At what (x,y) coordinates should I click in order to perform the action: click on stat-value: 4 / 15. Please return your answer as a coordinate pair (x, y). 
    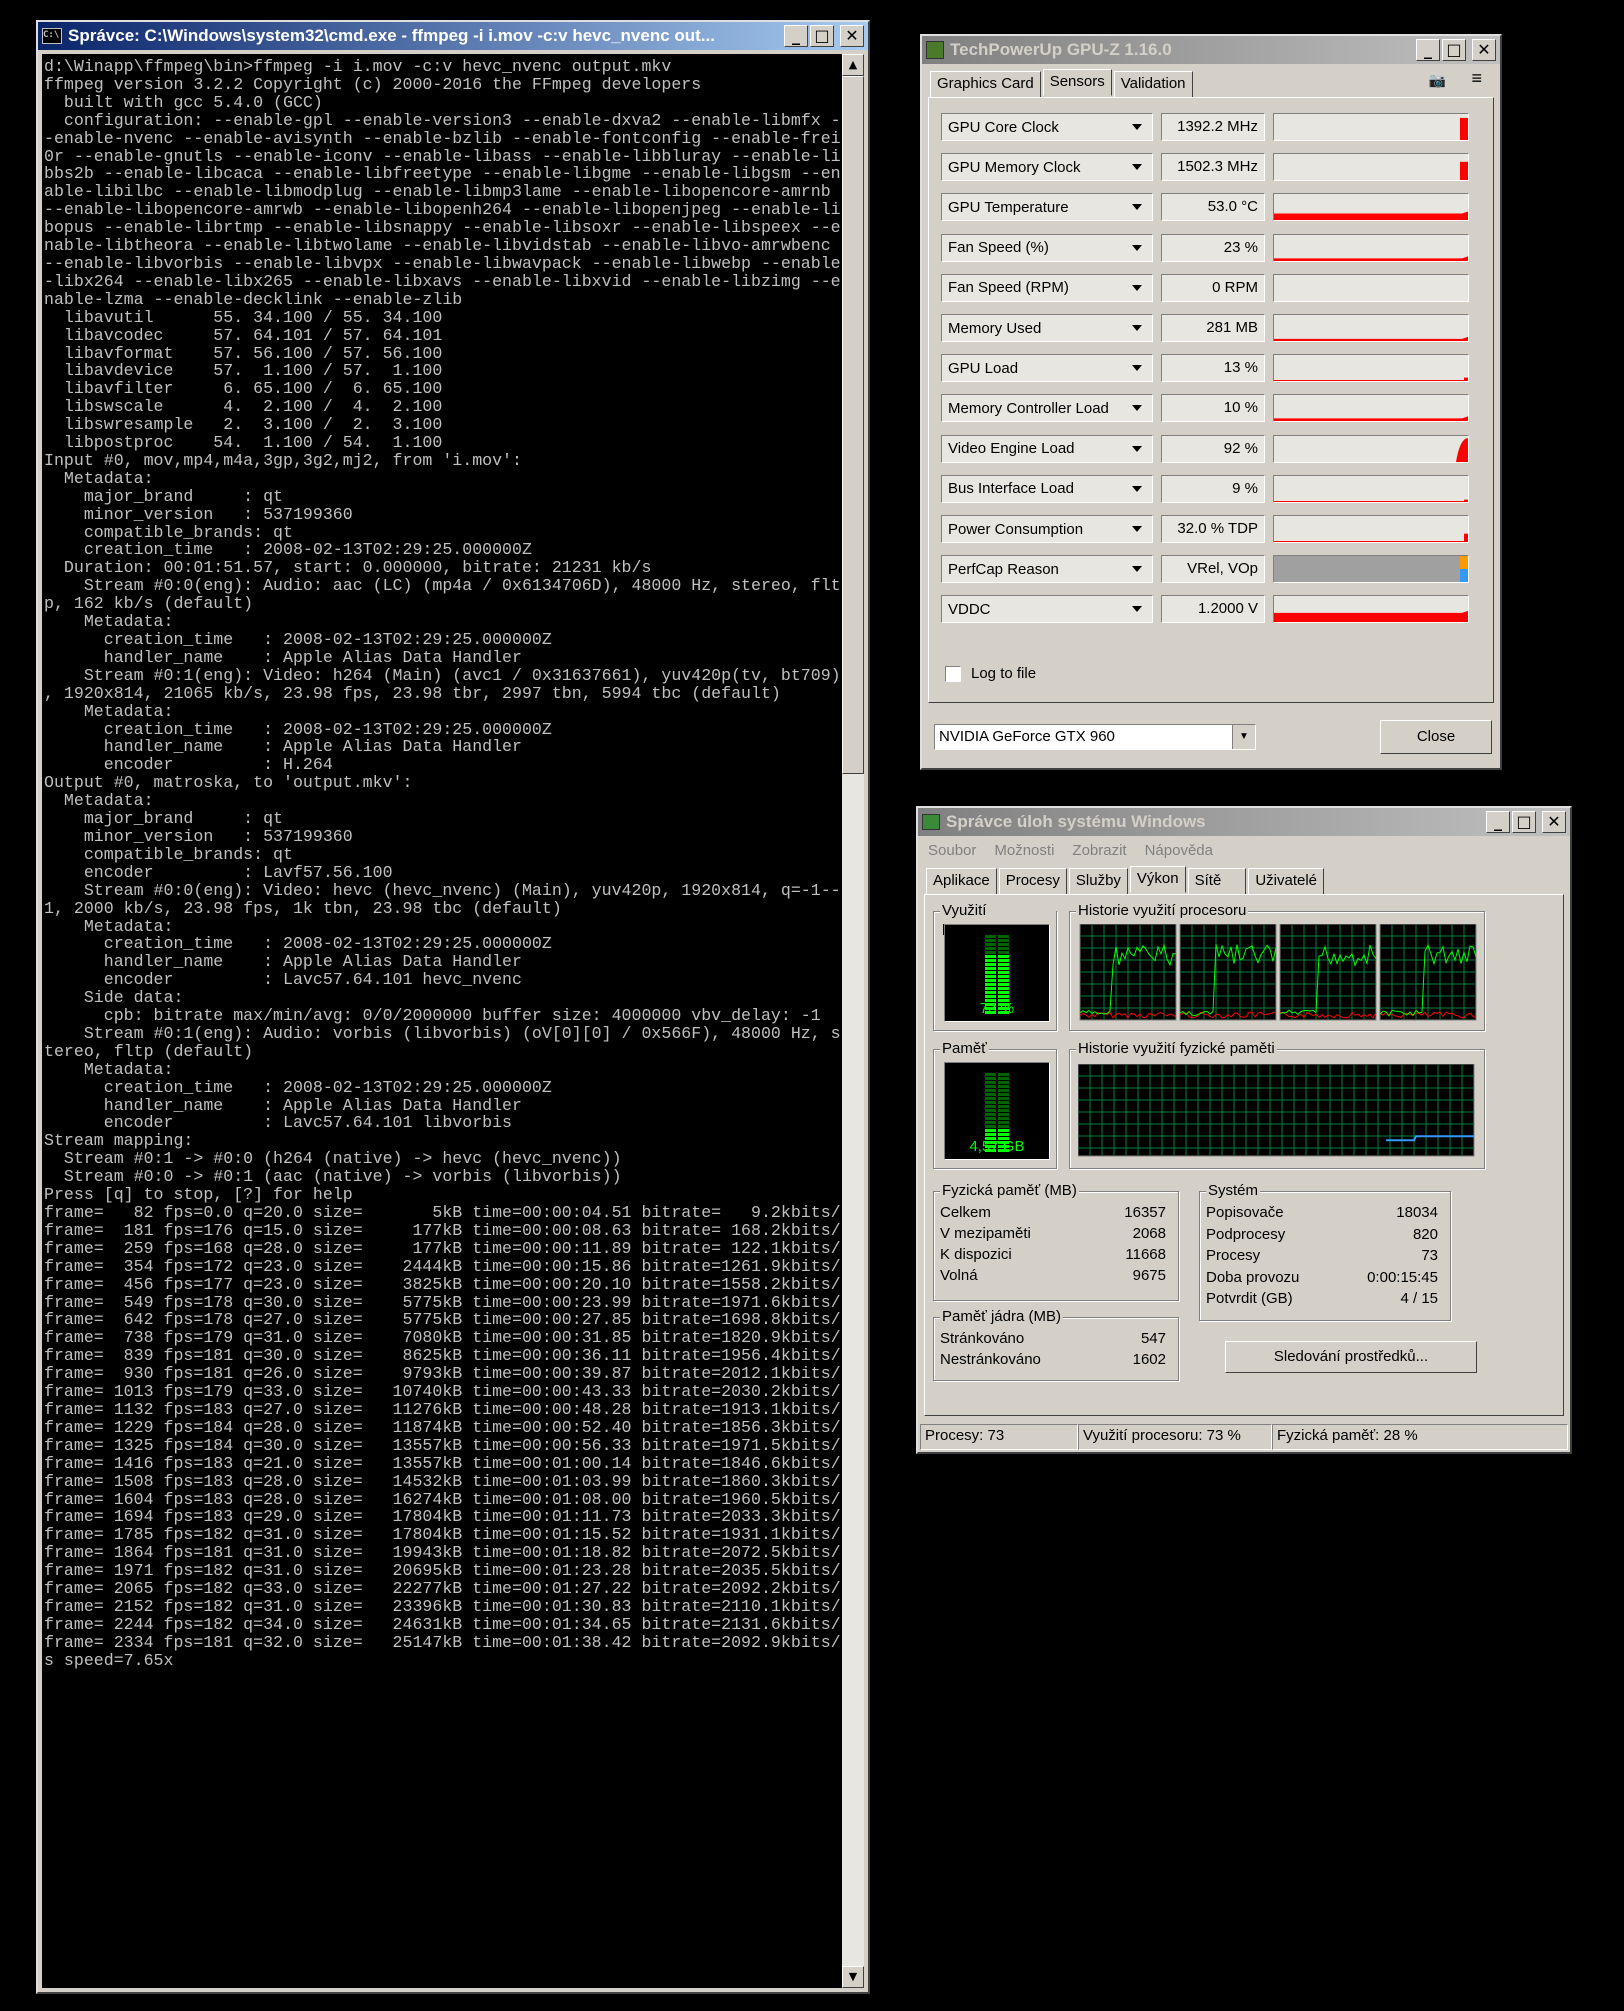
    Looking at the image, I should click on (1419, 1298).